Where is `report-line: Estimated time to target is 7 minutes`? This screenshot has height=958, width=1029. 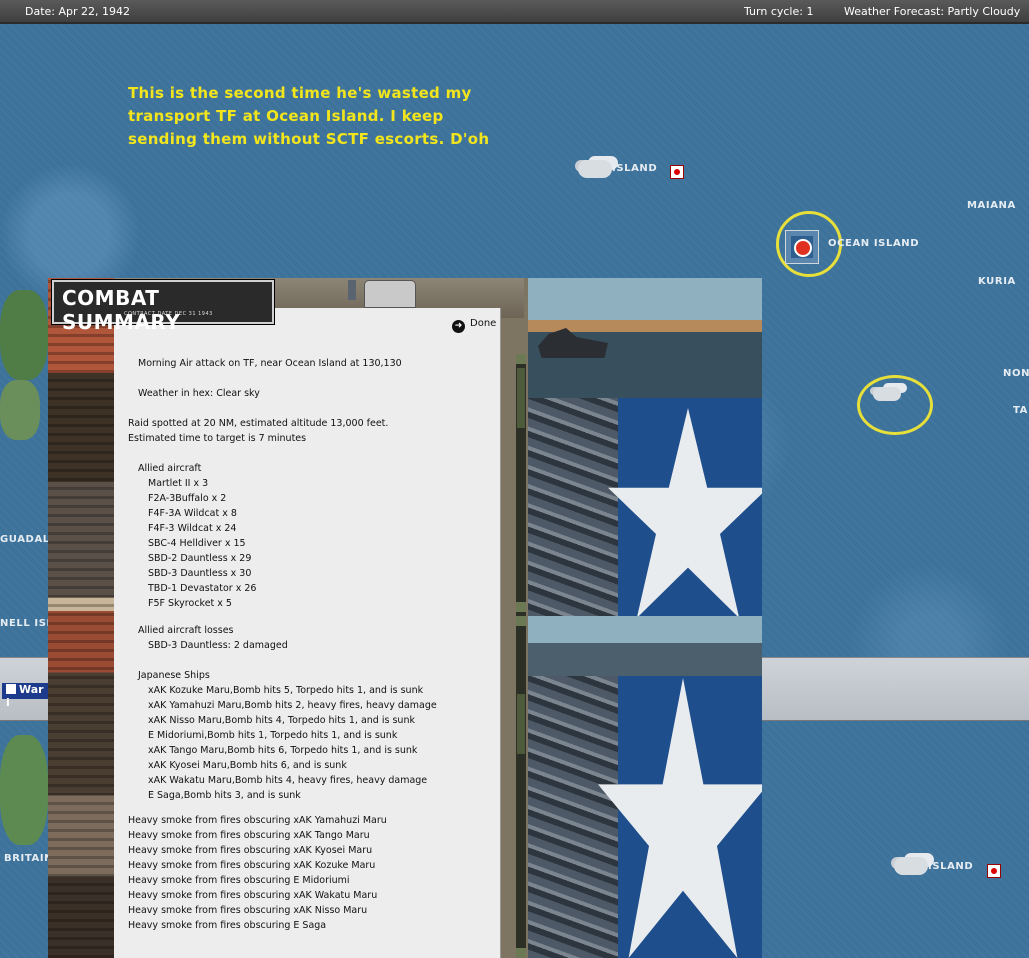 report-line: Estimated time to target is 7 minutes is located at coordinates (217, 438).